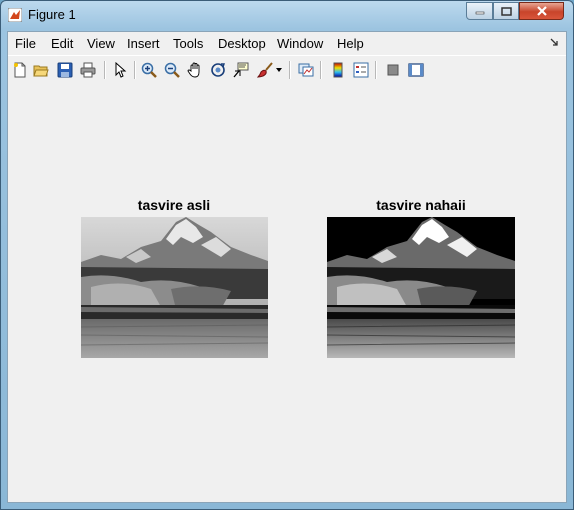 This screenshot has height=510, width=574. What do you see at coordinates (15, 15) in the screenshot?
I see `matlab-logo-icon` at bounding box center [15, 15].